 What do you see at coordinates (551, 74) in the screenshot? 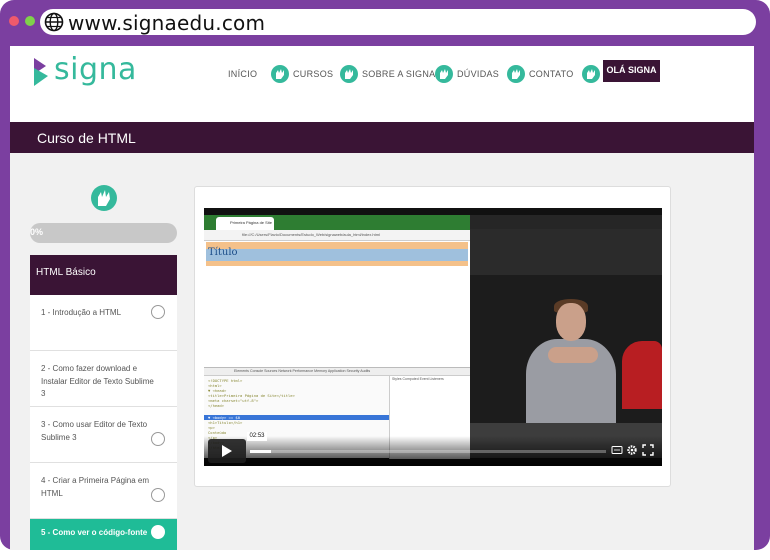
I see `nav-link-contato: CONTATO` at bounding box center [551, 74].